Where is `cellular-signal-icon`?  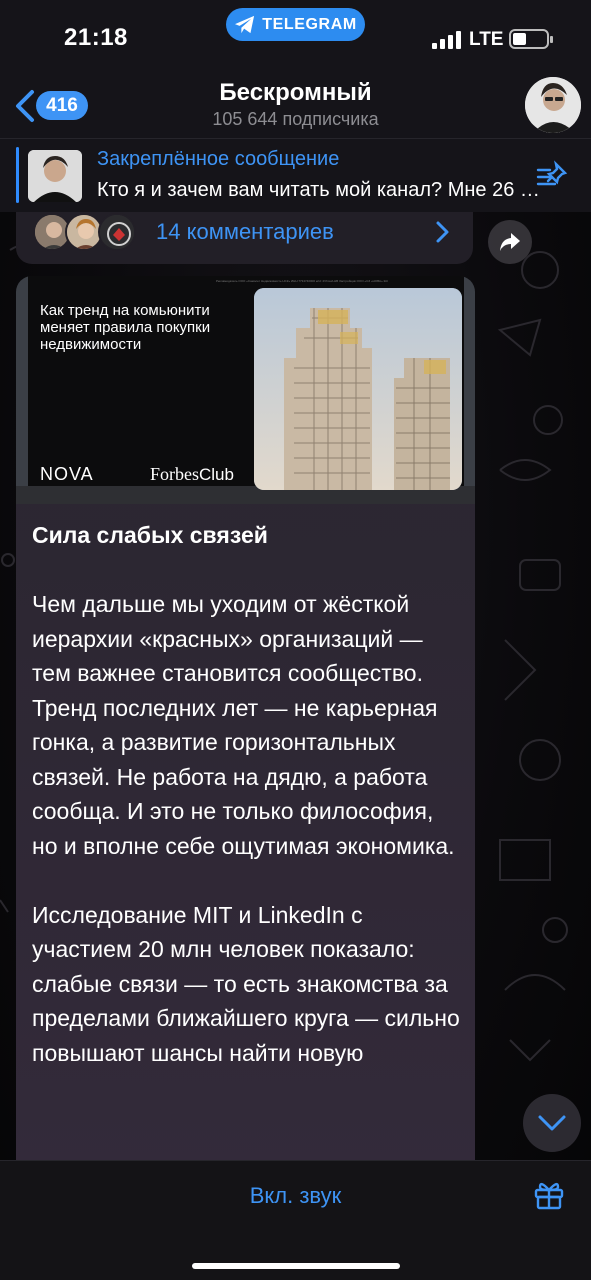 cellular-signal-icon is located at coordinates (446, 40).